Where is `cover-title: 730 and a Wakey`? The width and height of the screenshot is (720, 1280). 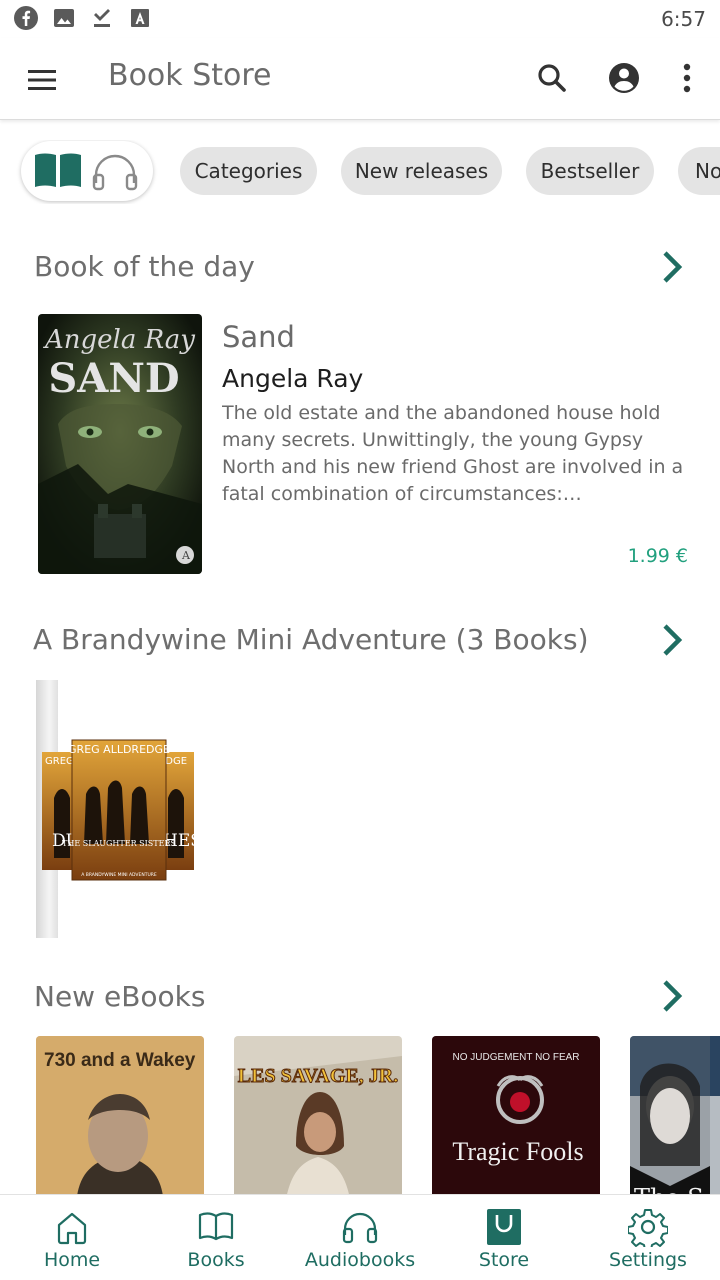 cover-title: 730 and a Wakey is located at coordinates (120, 1060).